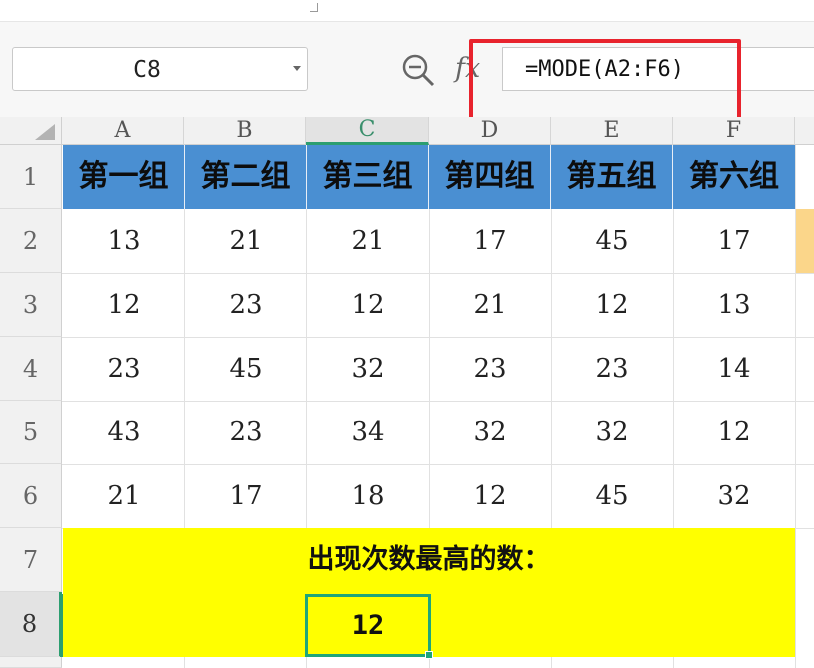  What do you see at coordinates (45, 132) in the screenshot?
I see `select-all-icon` at bounding box center [45, 132].